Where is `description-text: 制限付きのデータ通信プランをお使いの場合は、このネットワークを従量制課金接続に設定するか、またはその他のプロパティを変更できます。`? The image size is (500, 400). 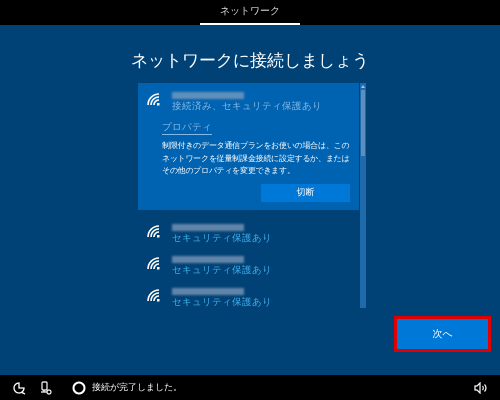 description-text: 制限付きのデータ通信プランをお使いの場合は、このネットワークを従量制課金接続に設定するか、またはその他のプロパティを変更できます。 is located at coordinates (256, 158).